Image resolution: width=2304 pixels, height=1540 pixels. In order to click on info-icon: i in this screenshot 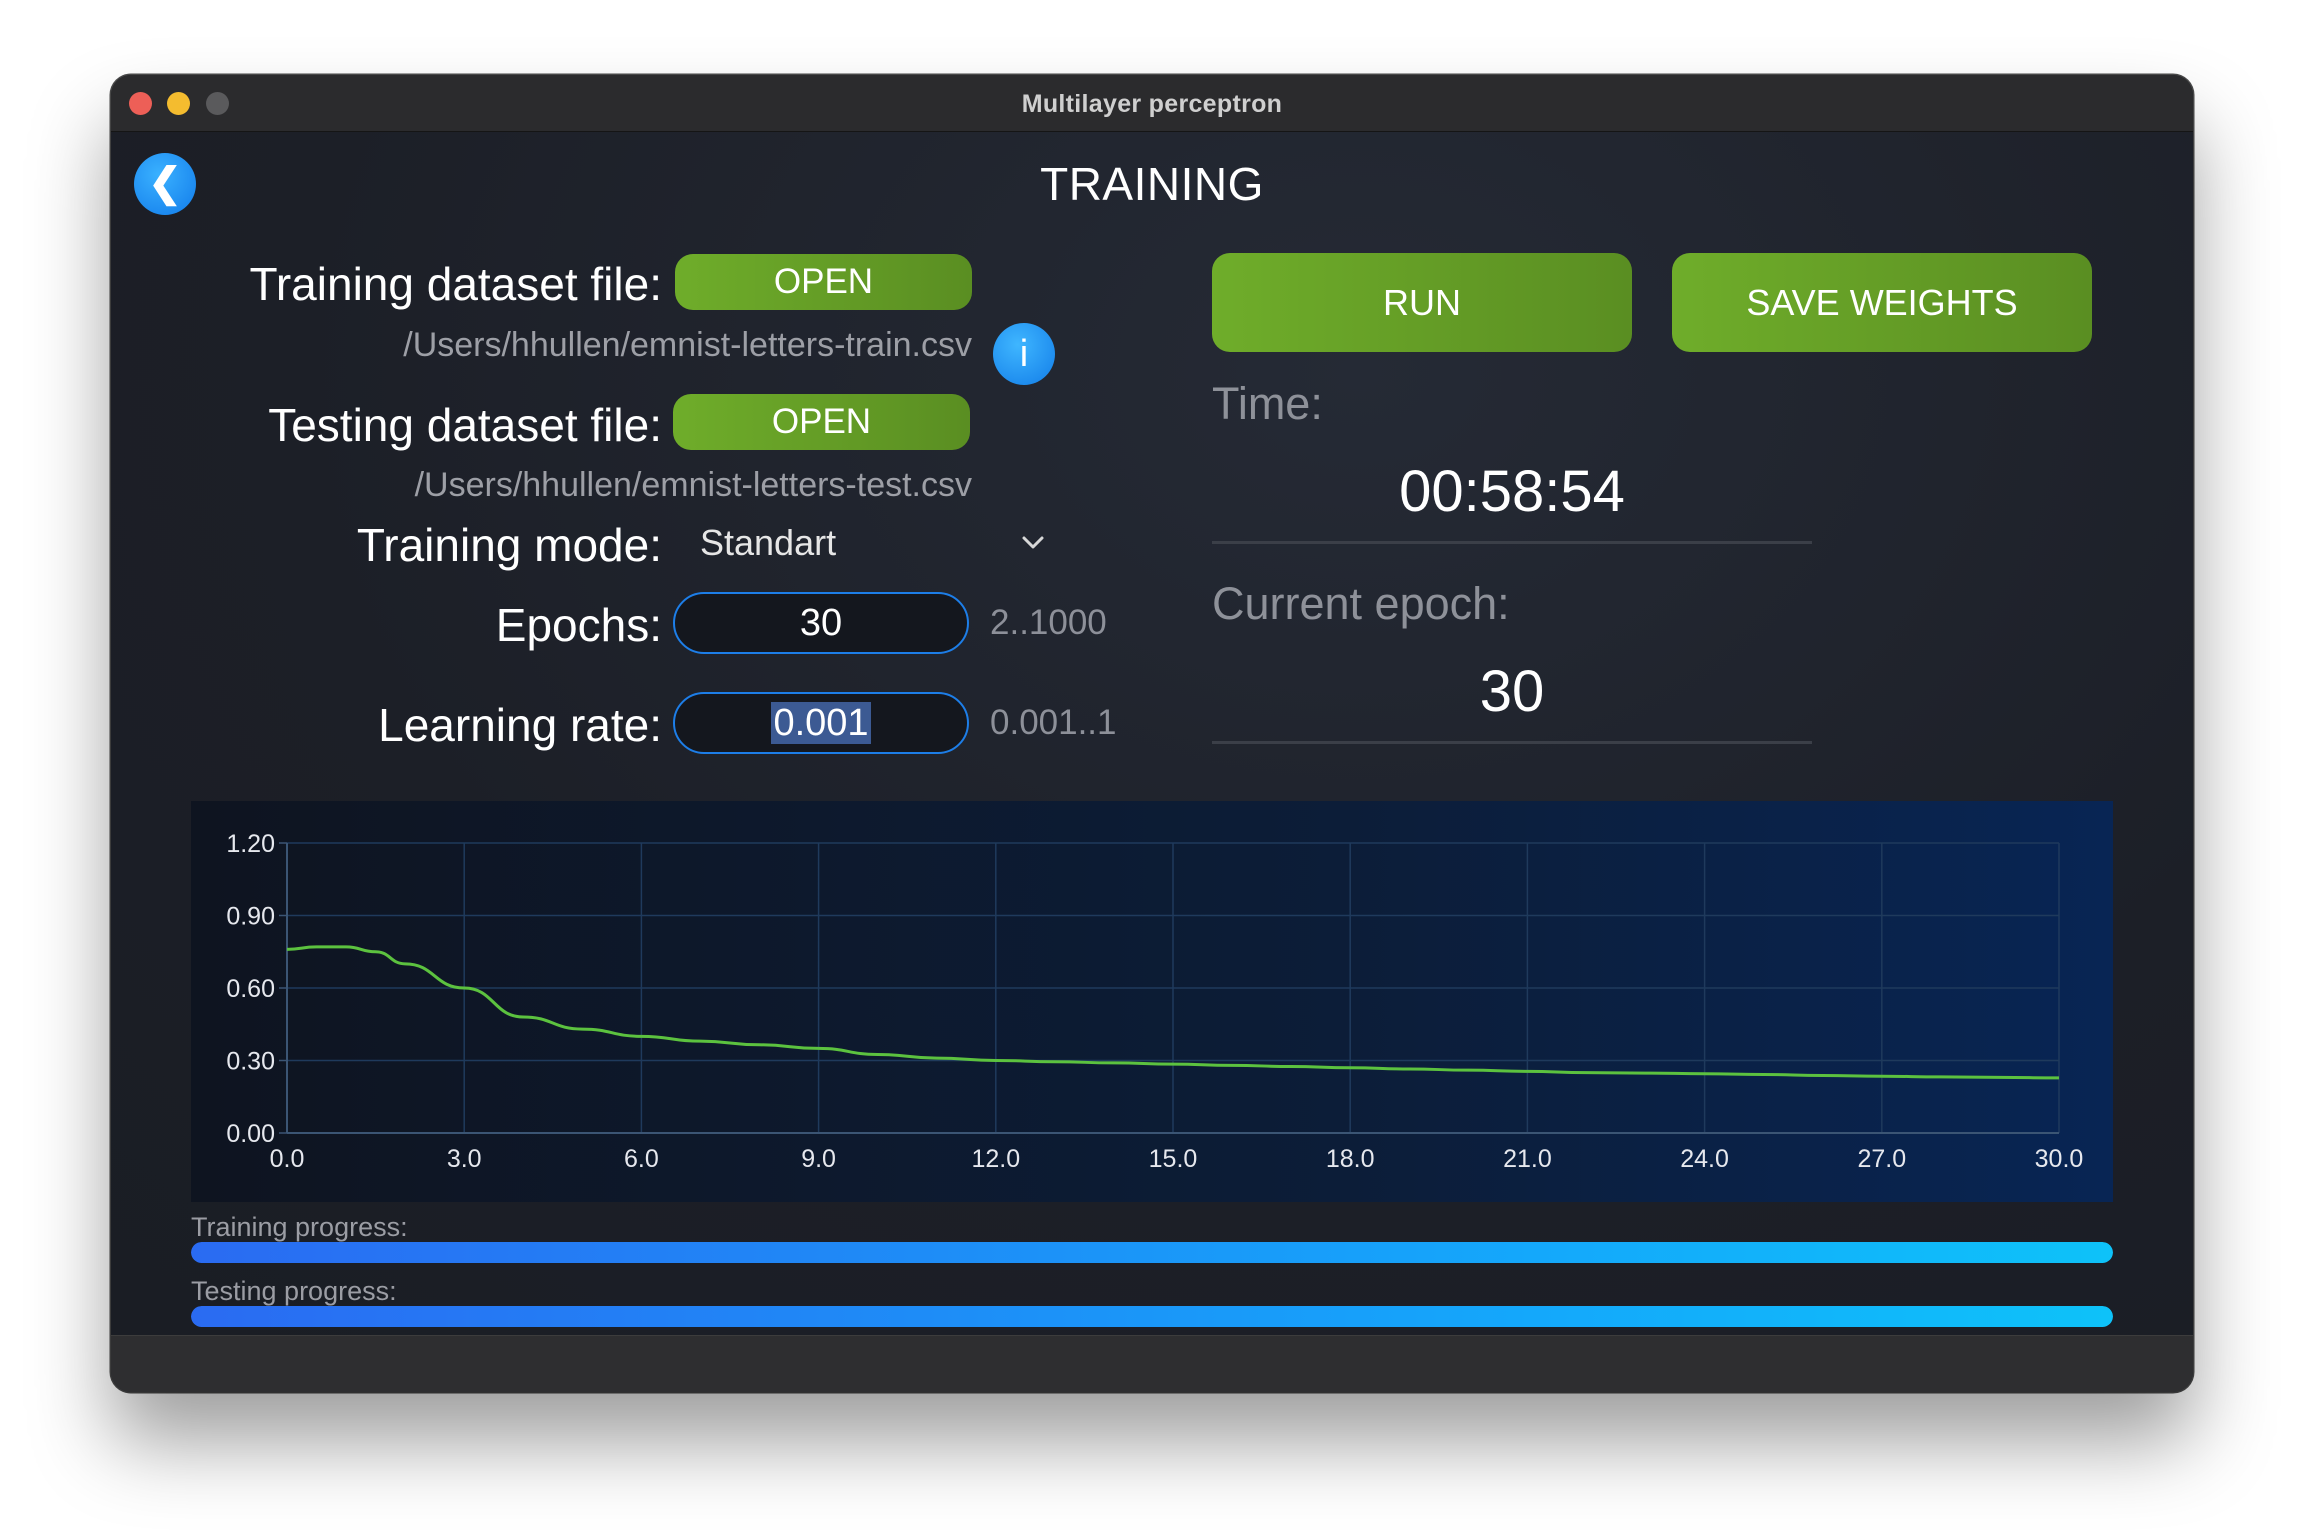, I will do `click(1024, 354)`.